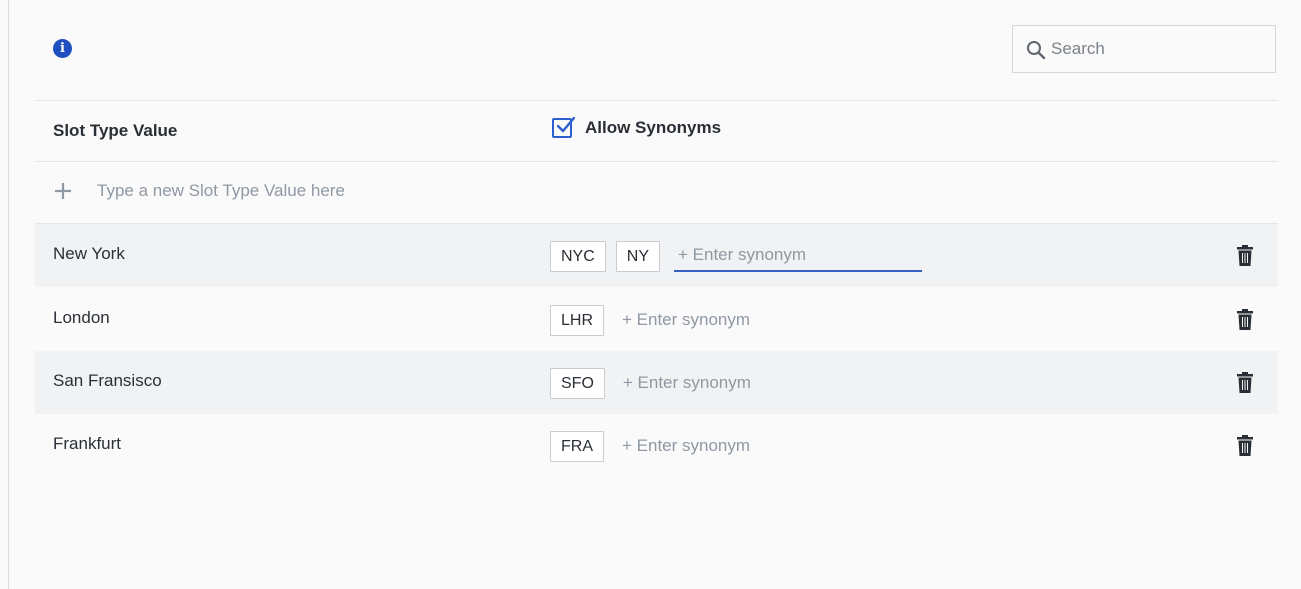 Image resolution: width=1301 pixels, height=589 pixels. Describe the element at coordinates (656, 192) in the screenshot. I see `new-slot-value-row` at that location.